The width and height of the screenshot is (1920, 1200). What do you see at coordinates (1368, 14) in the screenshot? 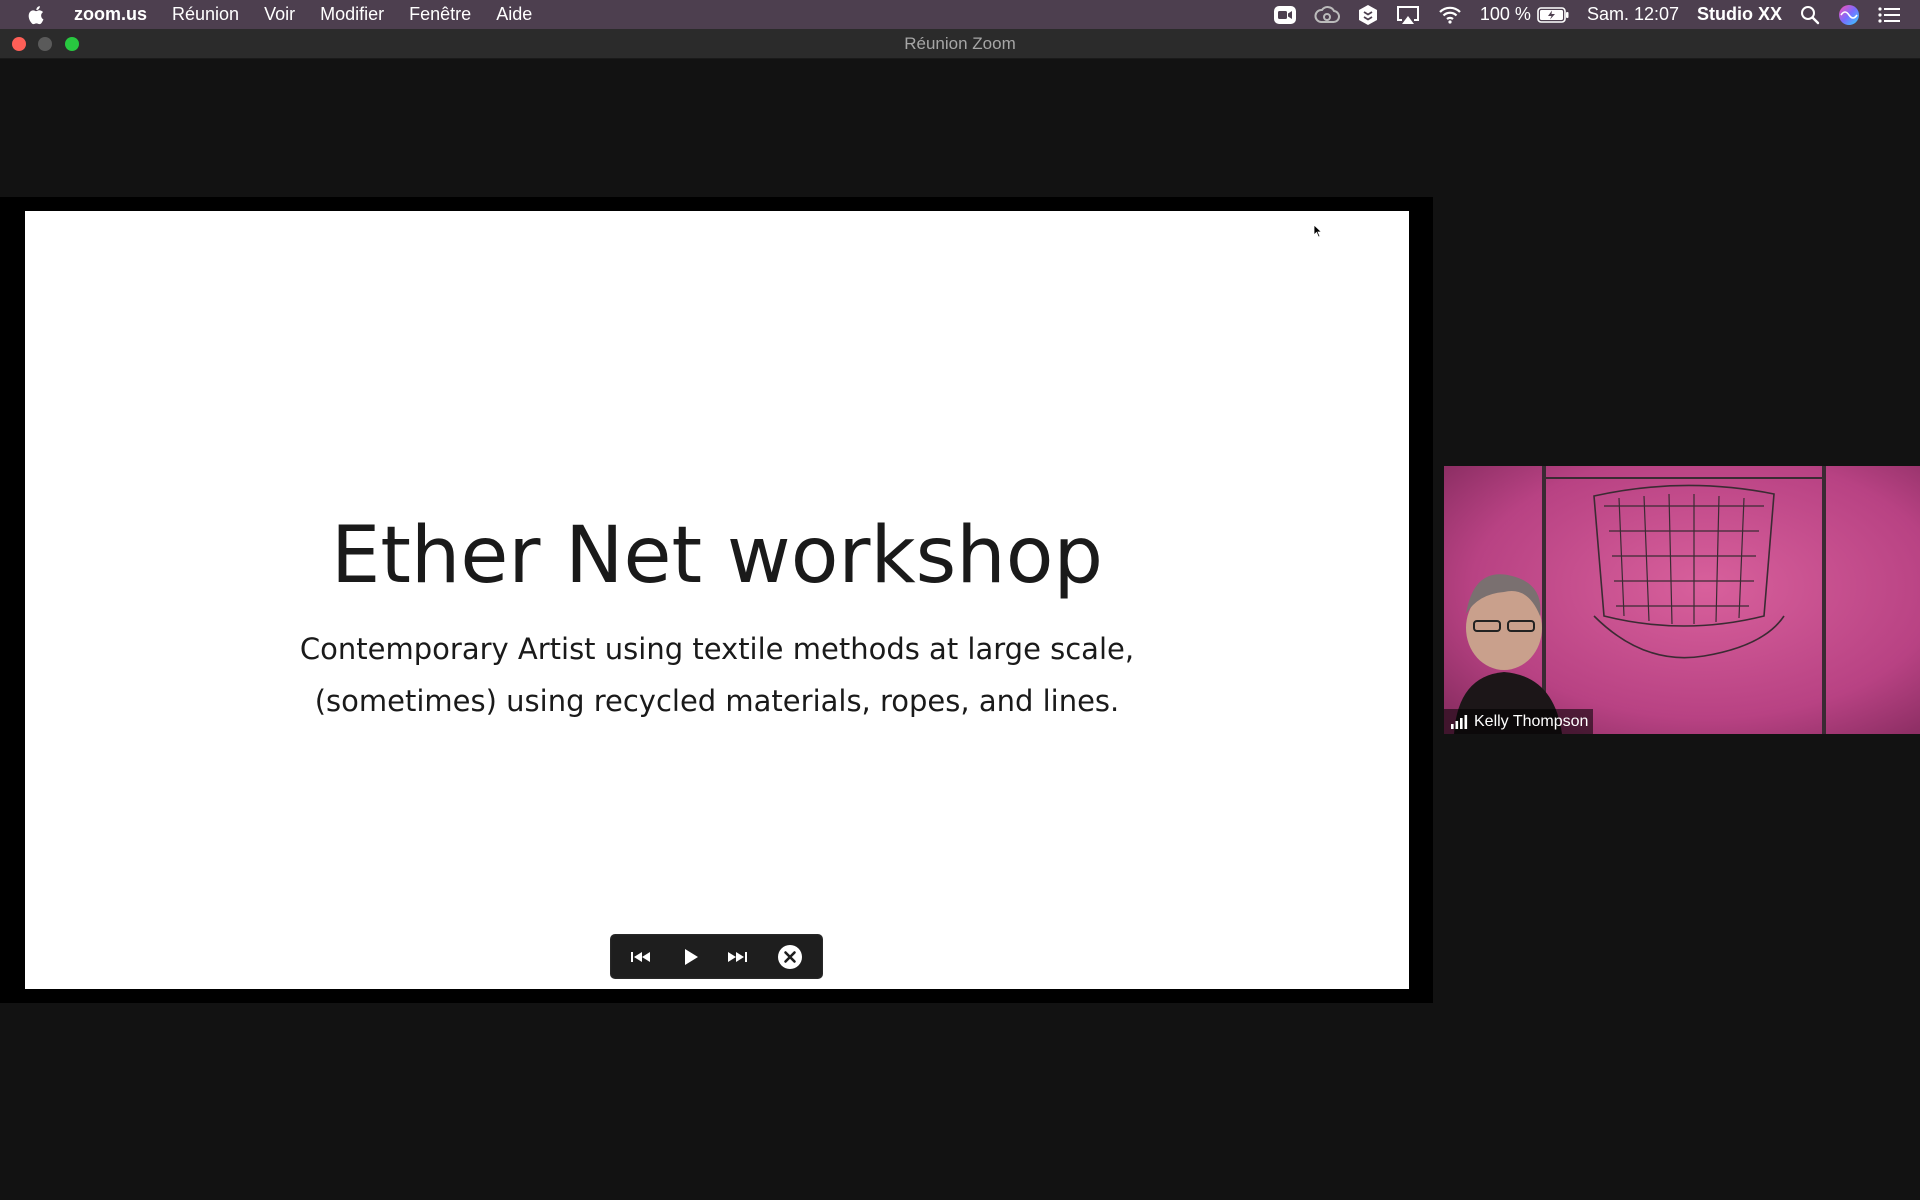
I see `dropbox-icon` at bounding box center [1368, 14].